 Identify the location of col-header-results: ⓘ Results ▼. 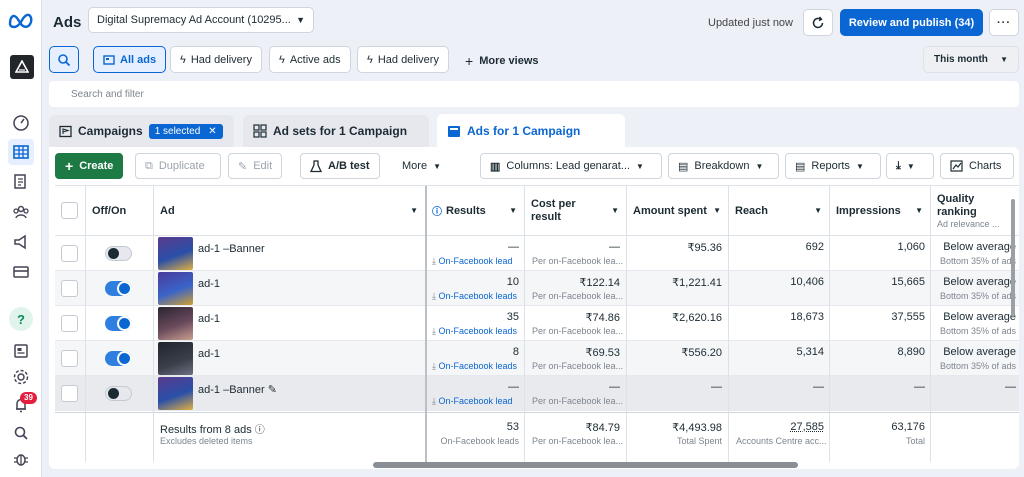
(474, 210).